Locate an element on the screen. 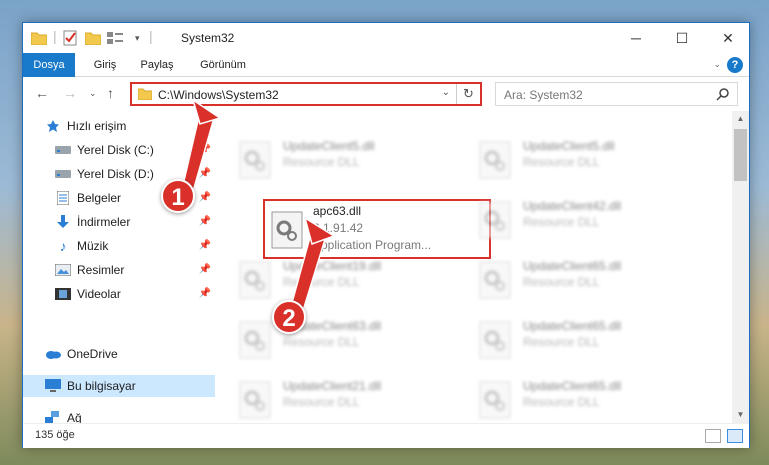 This screenshot has width=769, height=465. annotation-arrows is located at coordinates (257, 206).